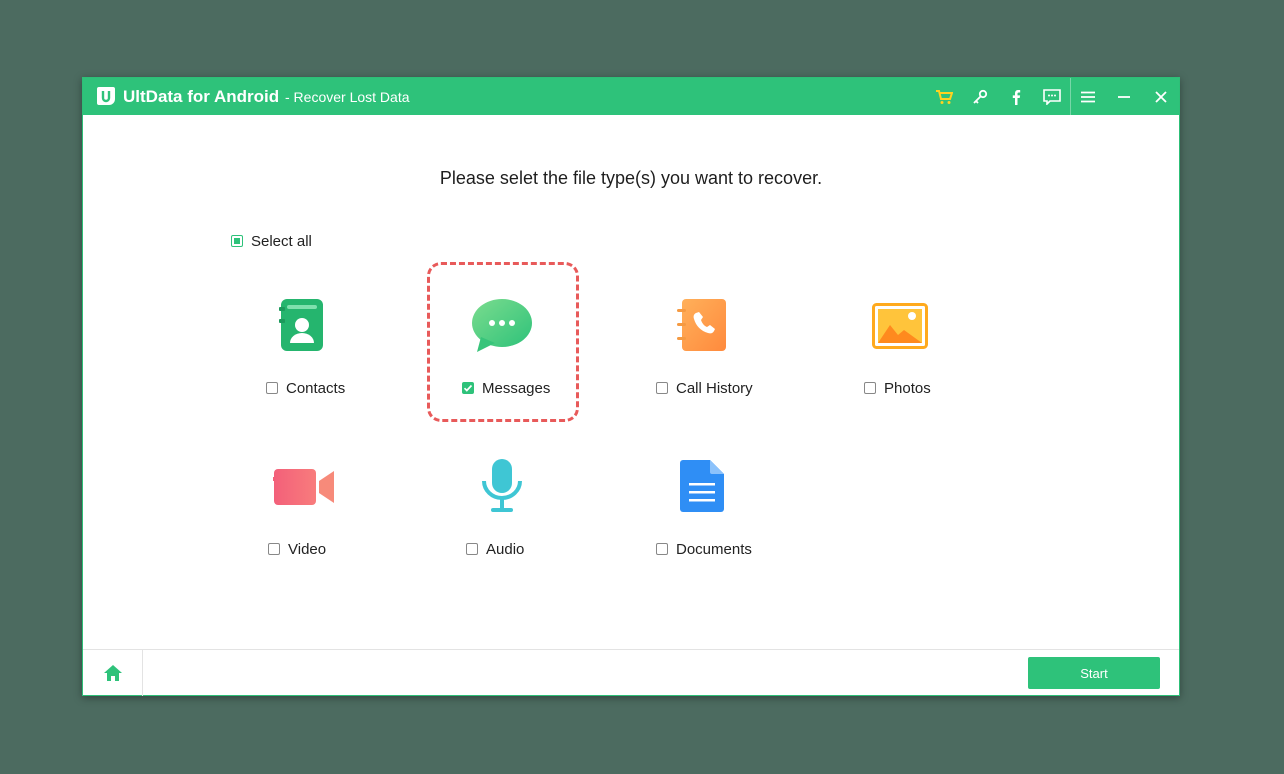 The image size is (1284, 774). I want to click on video-label: Video, so click(307, 549).